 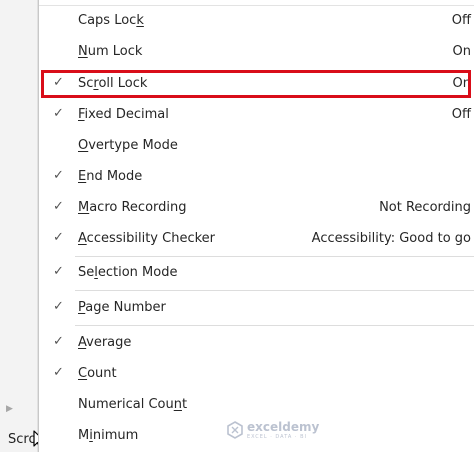 What do you see at coordinates (256, 52) in the screenshot?
I see `menu-item-num-lock: Num Lock On` at bounding box center [256, 52].